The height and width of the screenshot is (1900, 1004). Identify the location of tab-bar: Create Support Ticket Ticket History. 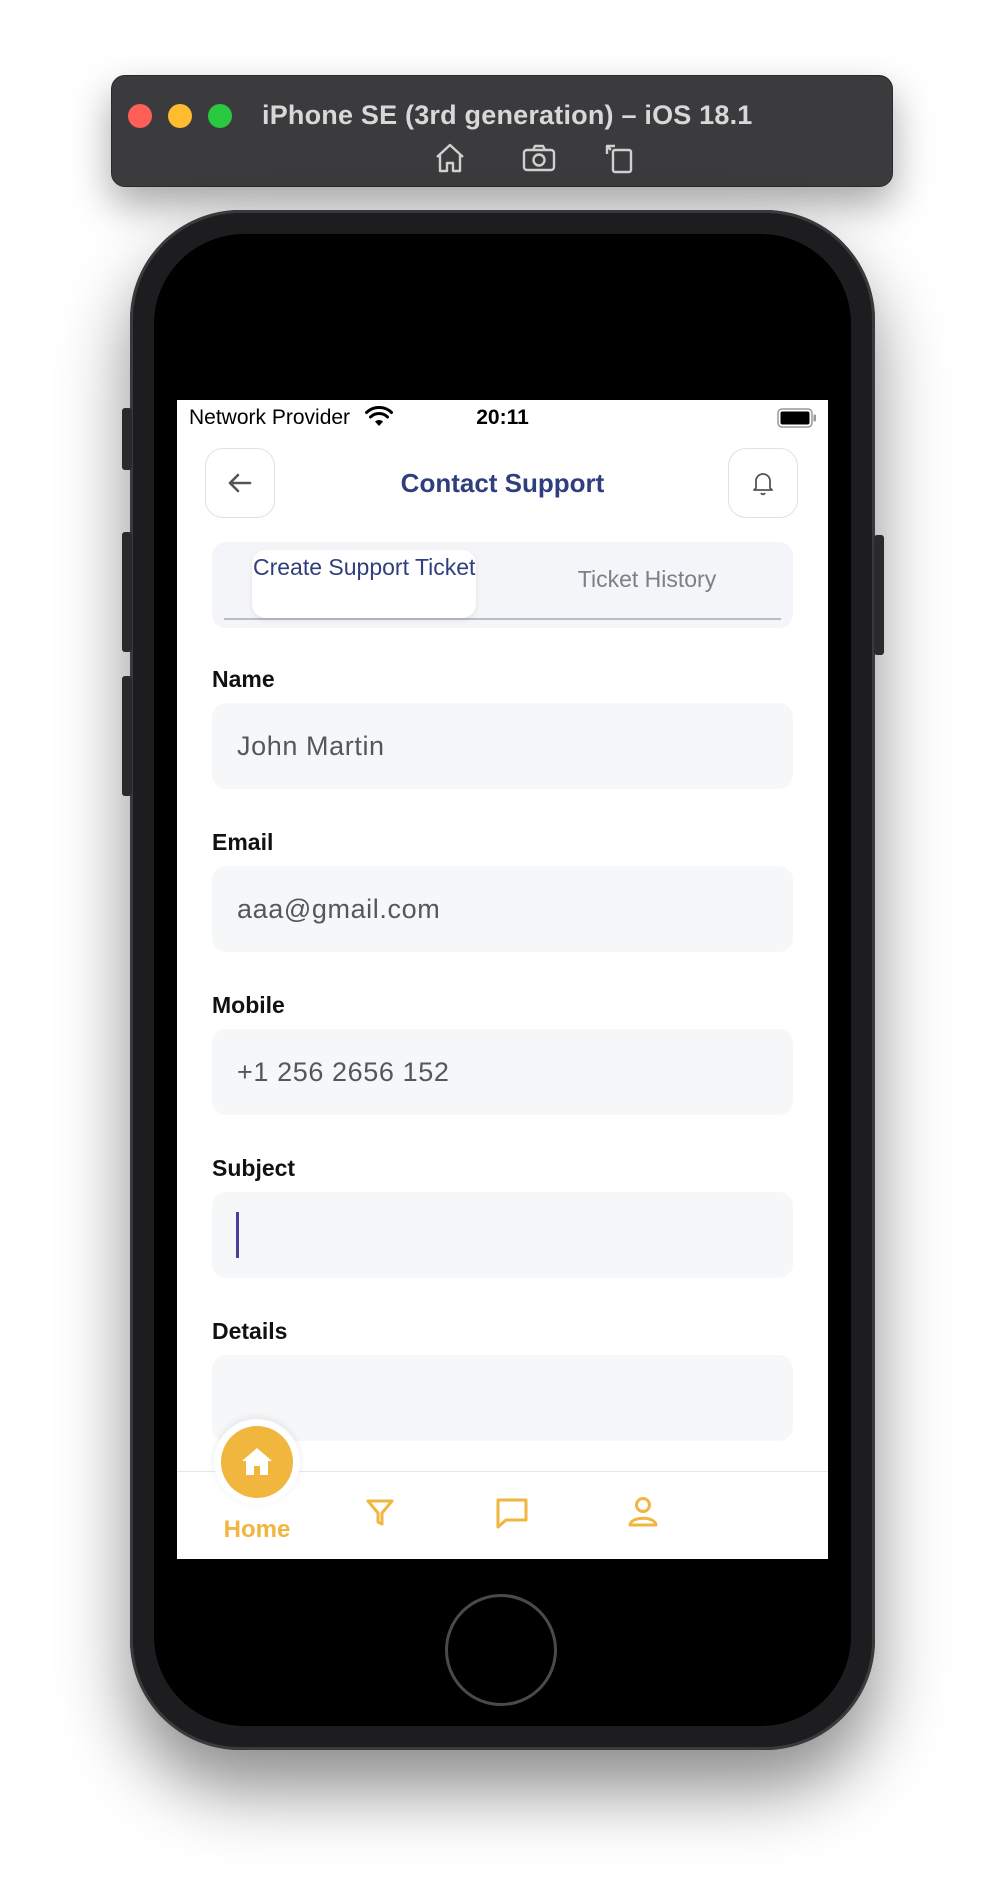
(502, 585).